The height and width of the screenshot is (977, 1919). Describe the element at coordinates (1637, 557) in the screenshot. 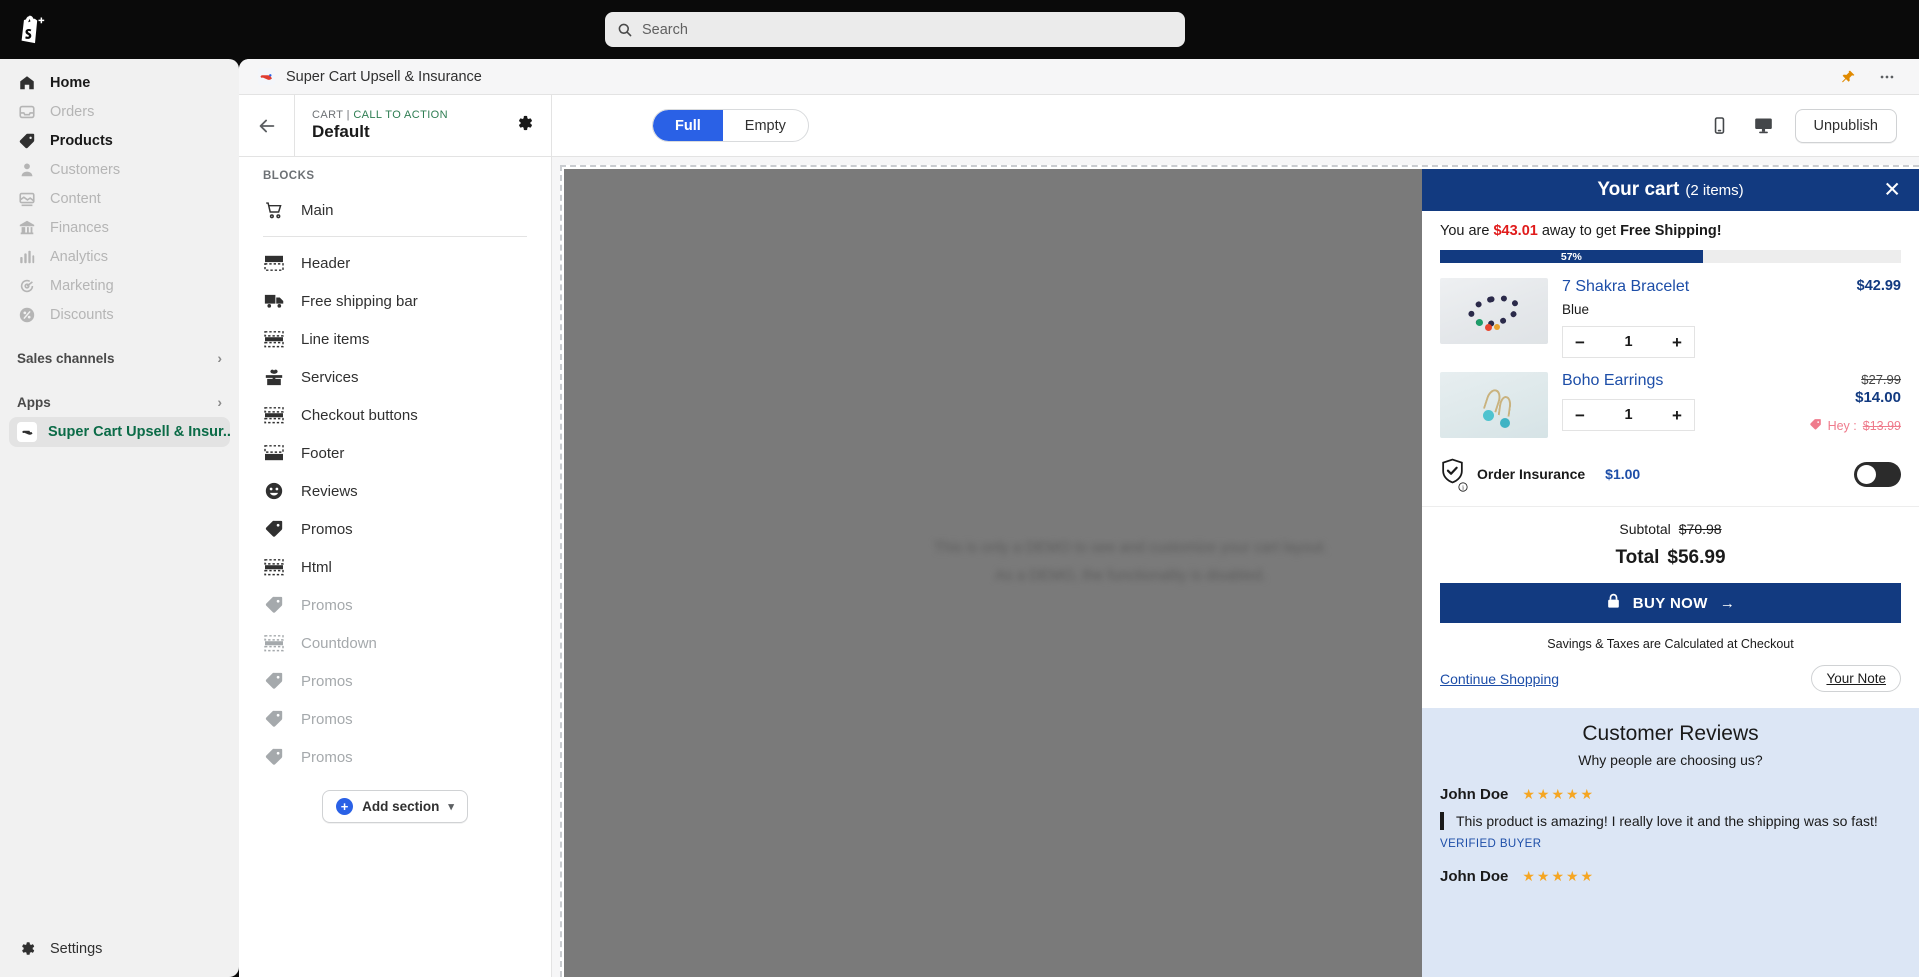

I see `total-label: Total` at that location.